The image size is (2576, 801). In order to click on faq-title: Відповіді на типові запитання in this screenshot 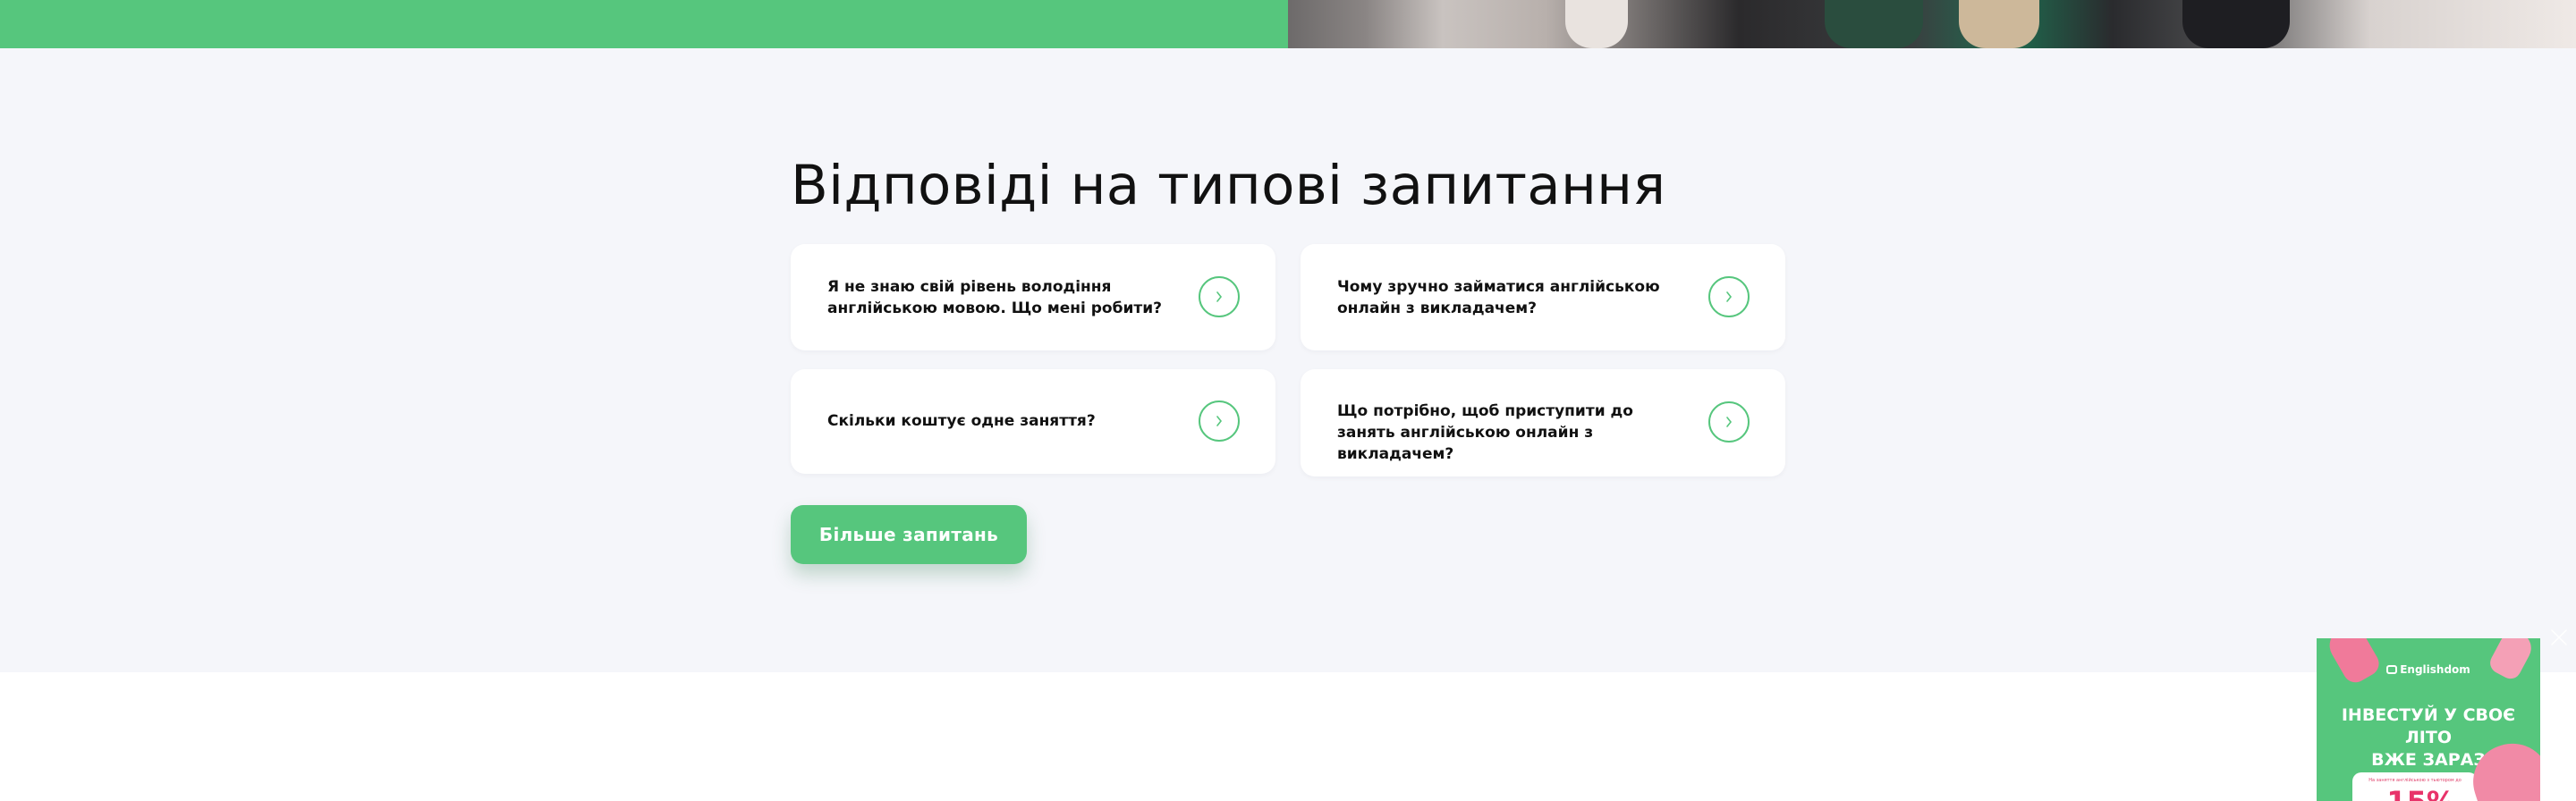, I will do `click(1228, 185)`.